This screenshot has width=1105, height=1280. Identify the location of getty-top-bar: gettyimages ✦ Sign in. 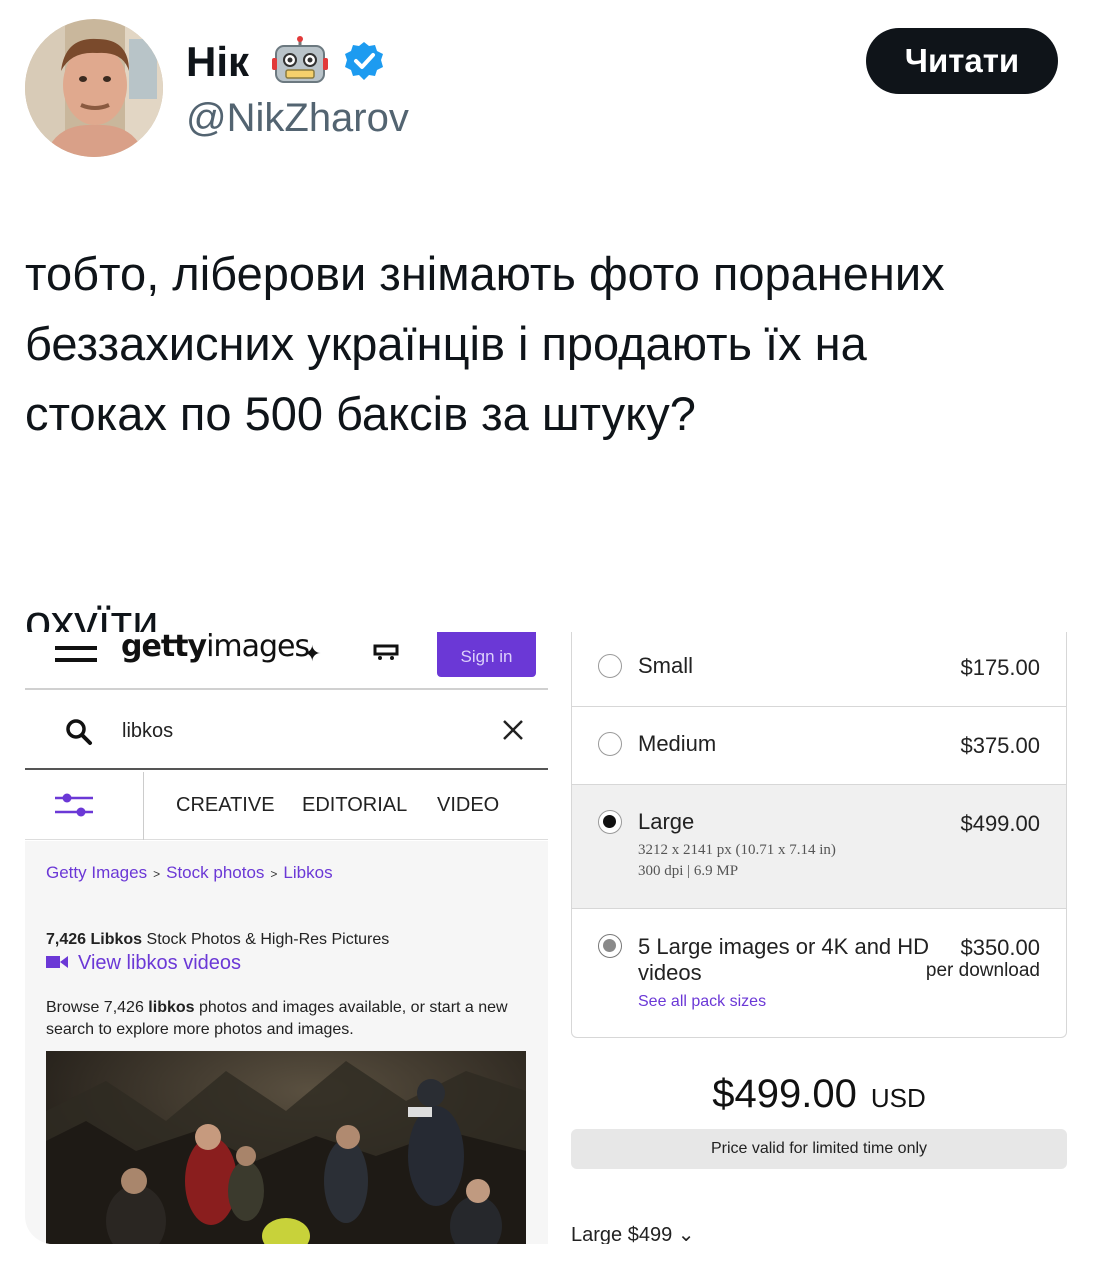
(286, 661).